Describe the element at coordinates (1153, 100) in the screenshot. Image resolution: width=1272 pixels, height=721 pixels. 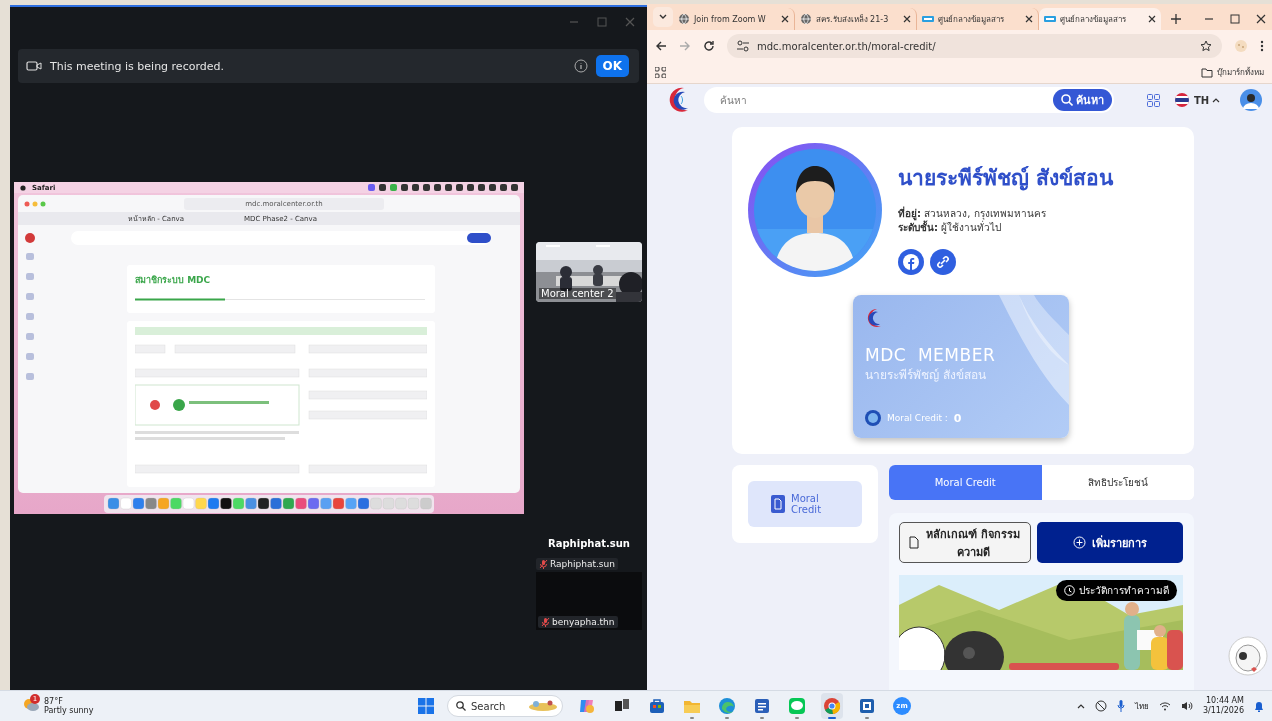
I see `grid-icon` at that location.